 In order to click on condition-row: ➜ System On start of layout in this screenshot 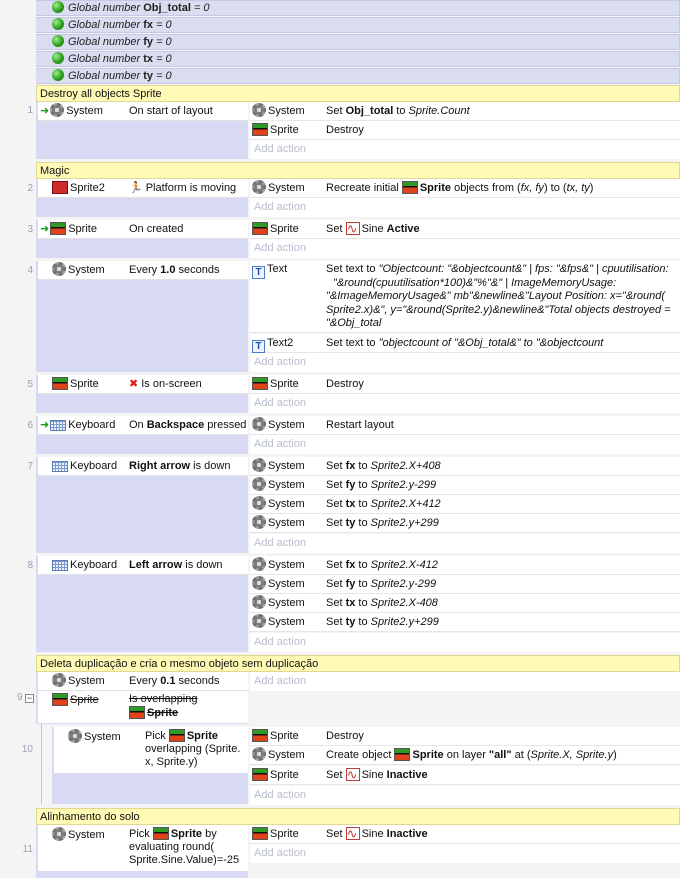, I will do `click(143, 111)`.